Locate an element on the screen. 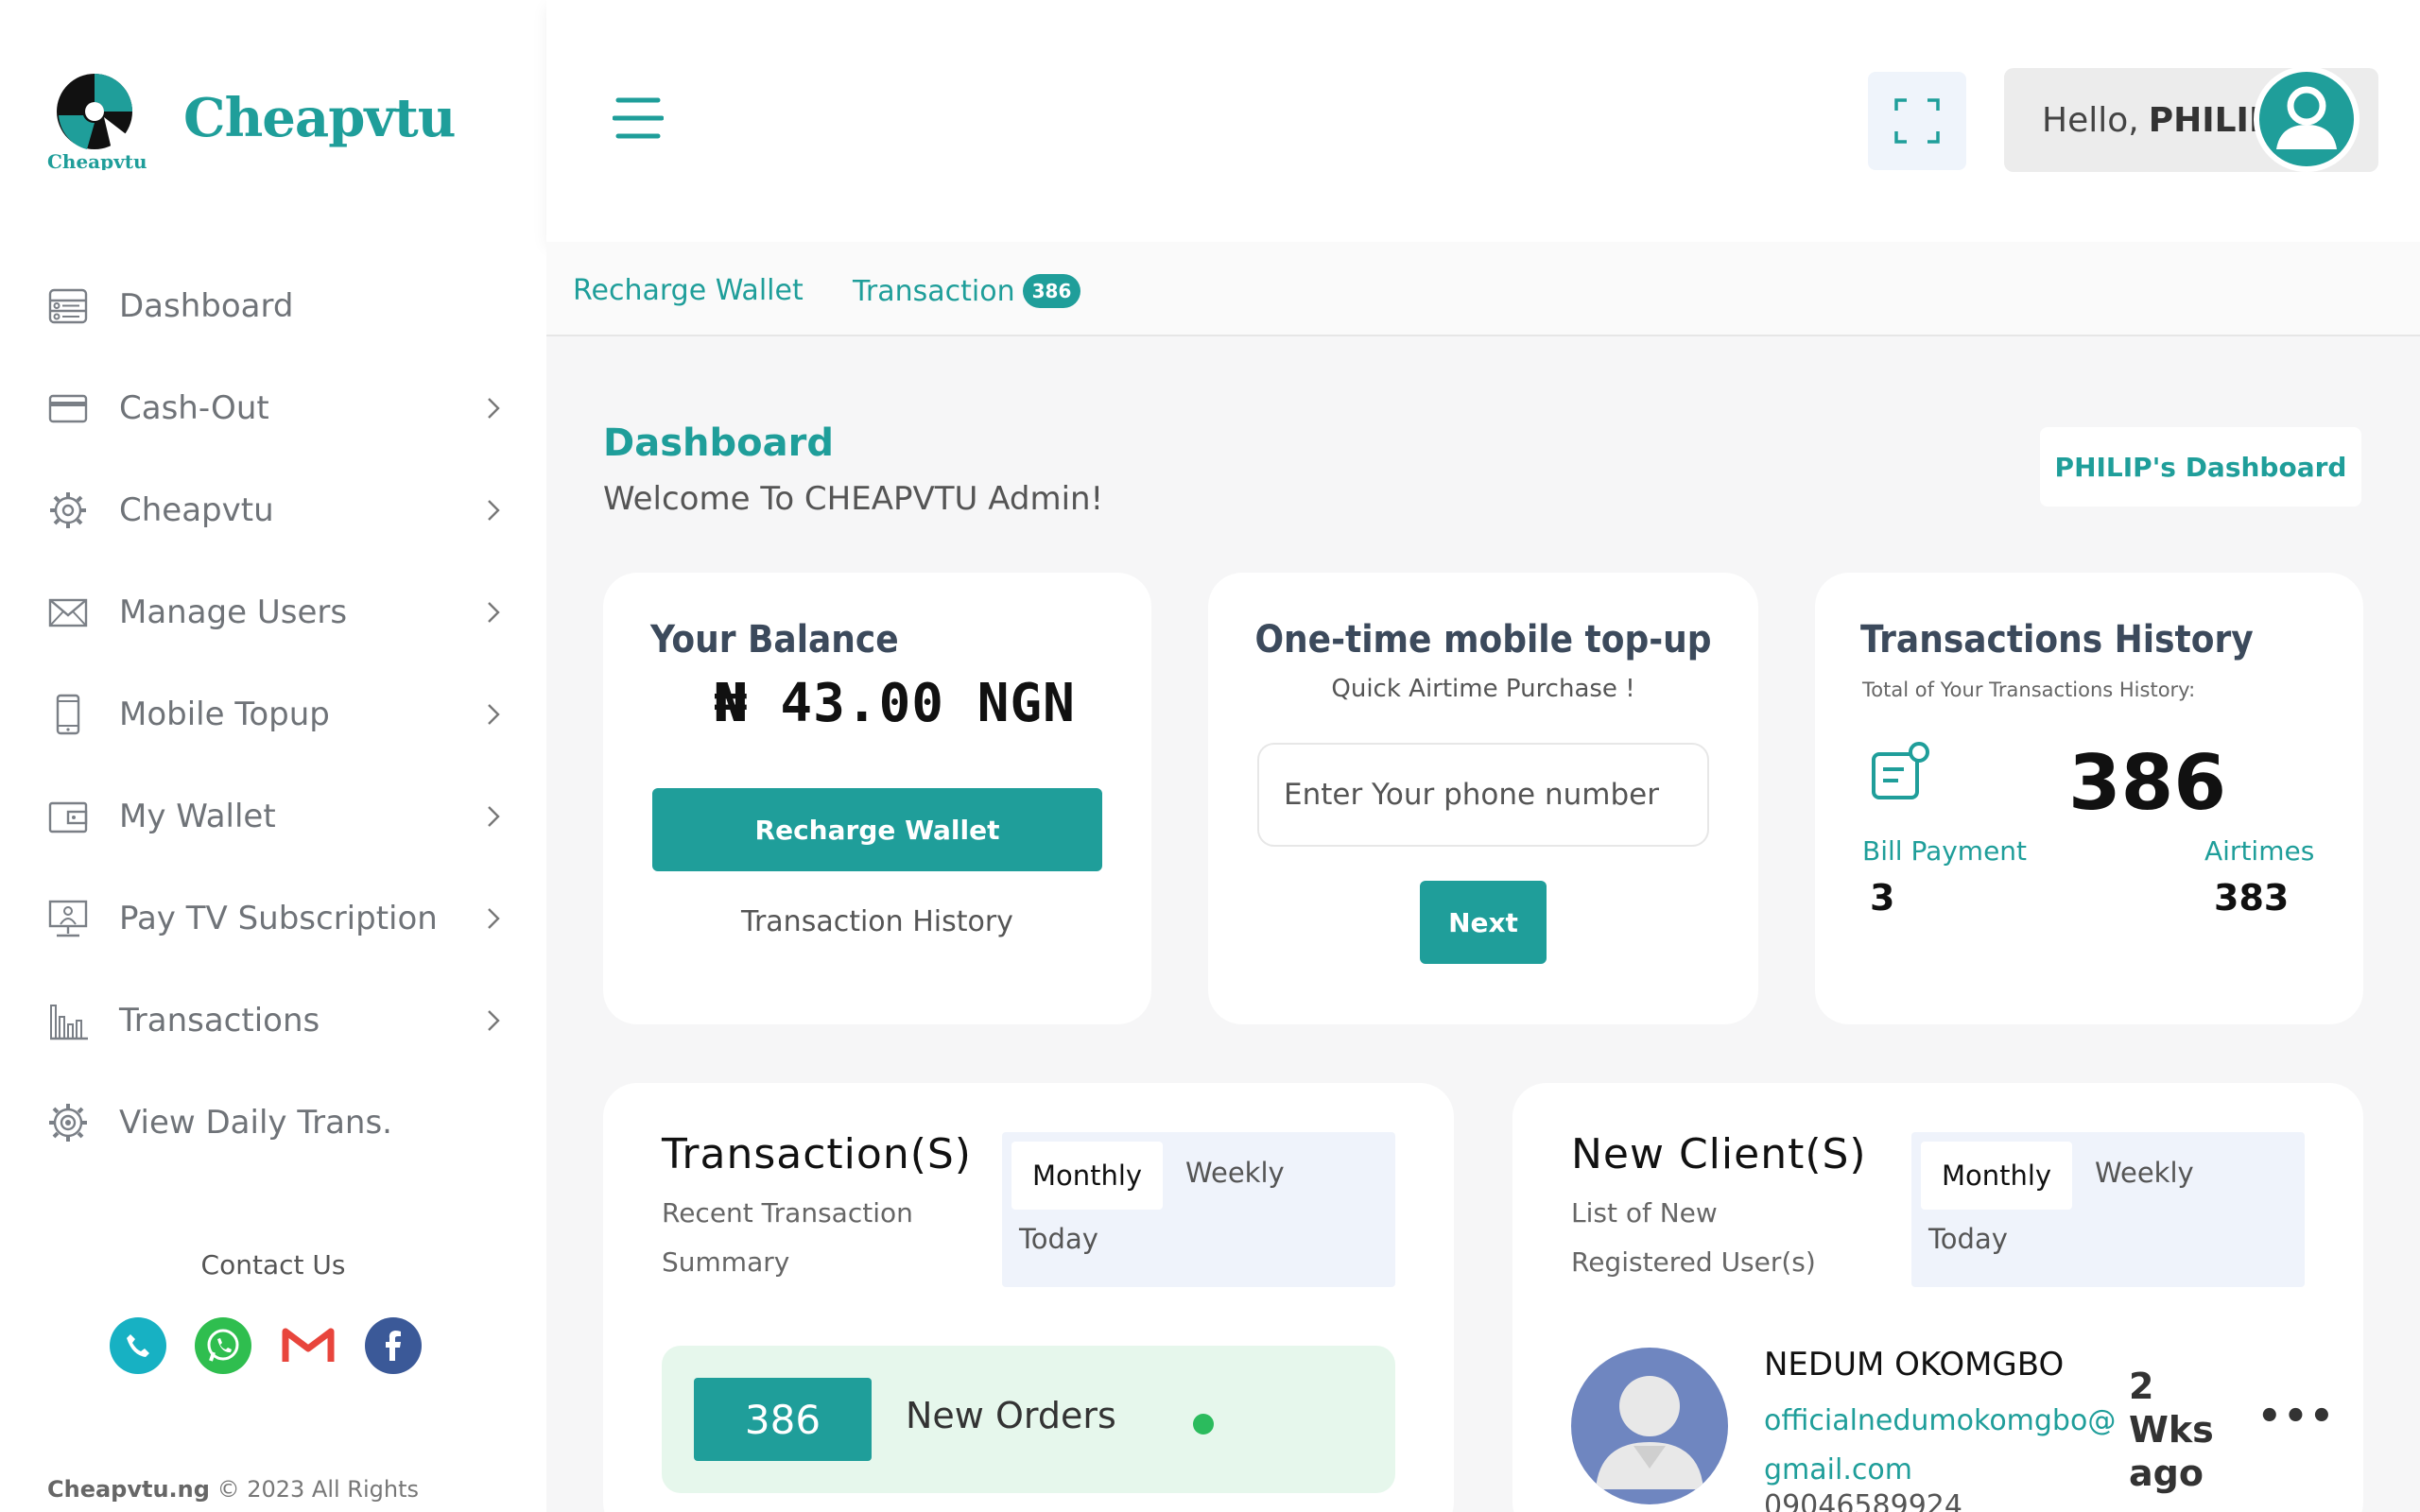  sidebar-item-manage-users: Manage Users is located at coordinates (273, 612).